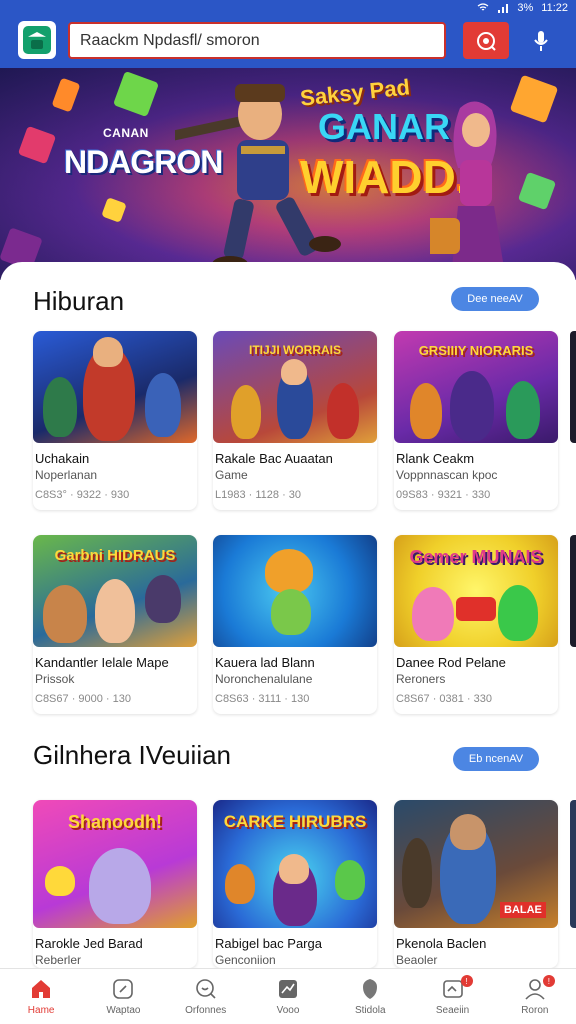  I want to click on status-bar: 3% 11:22, so click(522, 8).